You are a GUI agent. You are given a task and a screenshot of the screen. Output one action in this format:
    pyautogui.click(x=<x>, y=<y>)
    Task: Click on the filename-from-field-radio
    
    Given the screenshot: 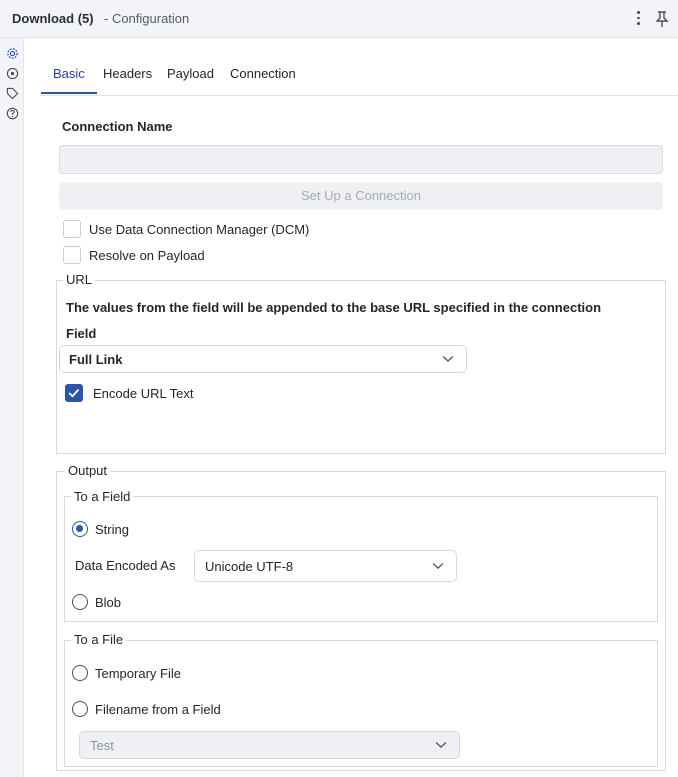 What is the action you would take?
    pyautogui.click(x=80, y=709)
    